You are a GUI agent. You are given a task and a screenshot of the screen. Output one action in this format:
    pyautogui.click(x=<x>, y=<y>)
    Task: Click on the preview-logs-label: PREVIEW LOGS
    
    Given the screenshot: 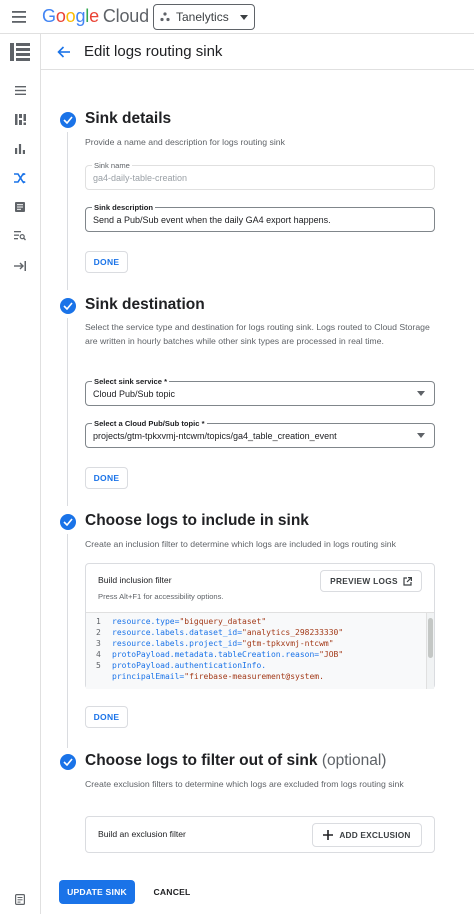 What is the action you would take?
    pyautogui.click(x=364, y=581)
    